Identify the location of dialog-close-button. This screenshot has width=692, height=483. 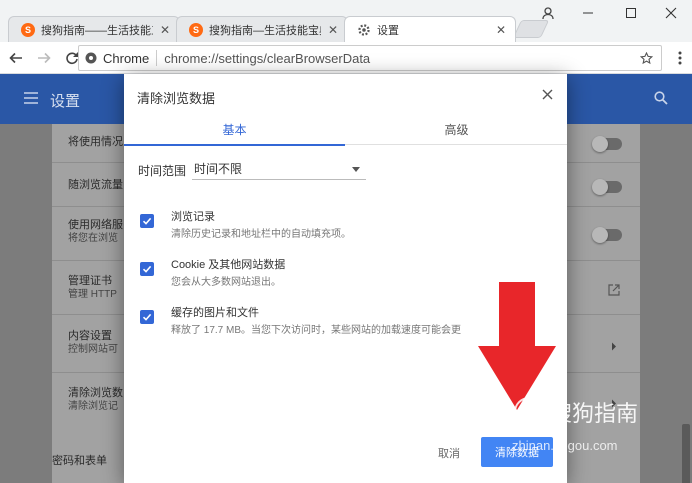
(547, 94).